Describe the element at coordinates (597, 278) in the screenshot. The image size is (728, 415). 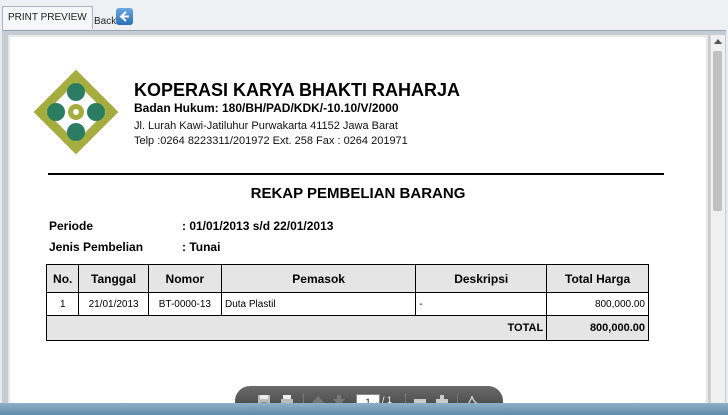
I see `col-total-harga: Total Harga` at that location.